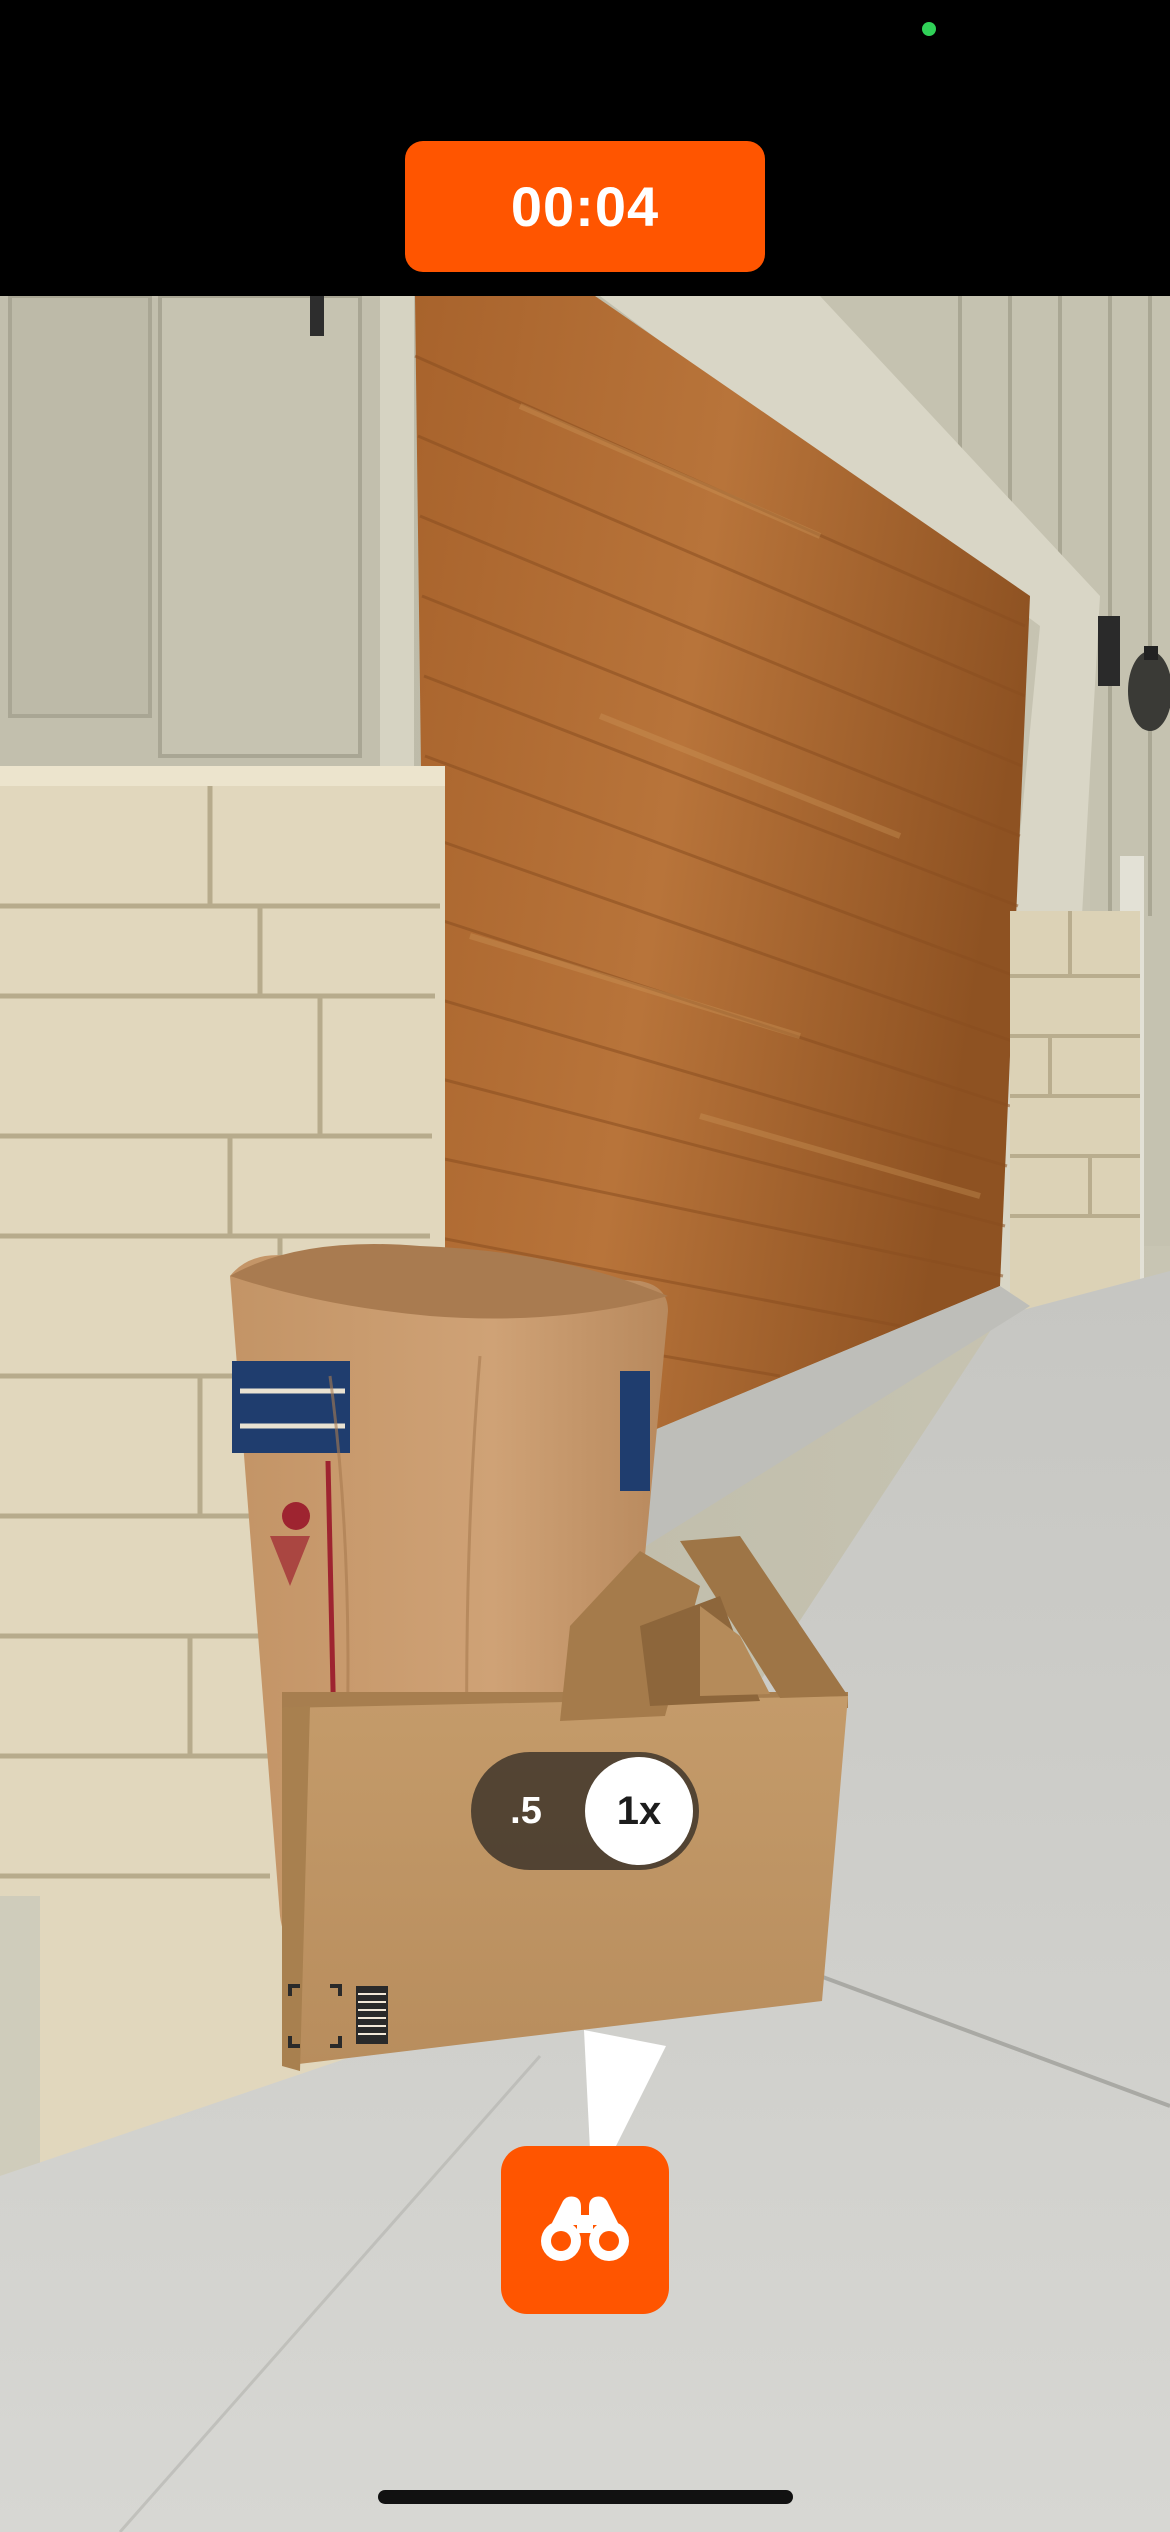  What do you see at coordinates (585, 2497) in the screenshot?
I see `home-indicator` at bounding box center [585, 2497].